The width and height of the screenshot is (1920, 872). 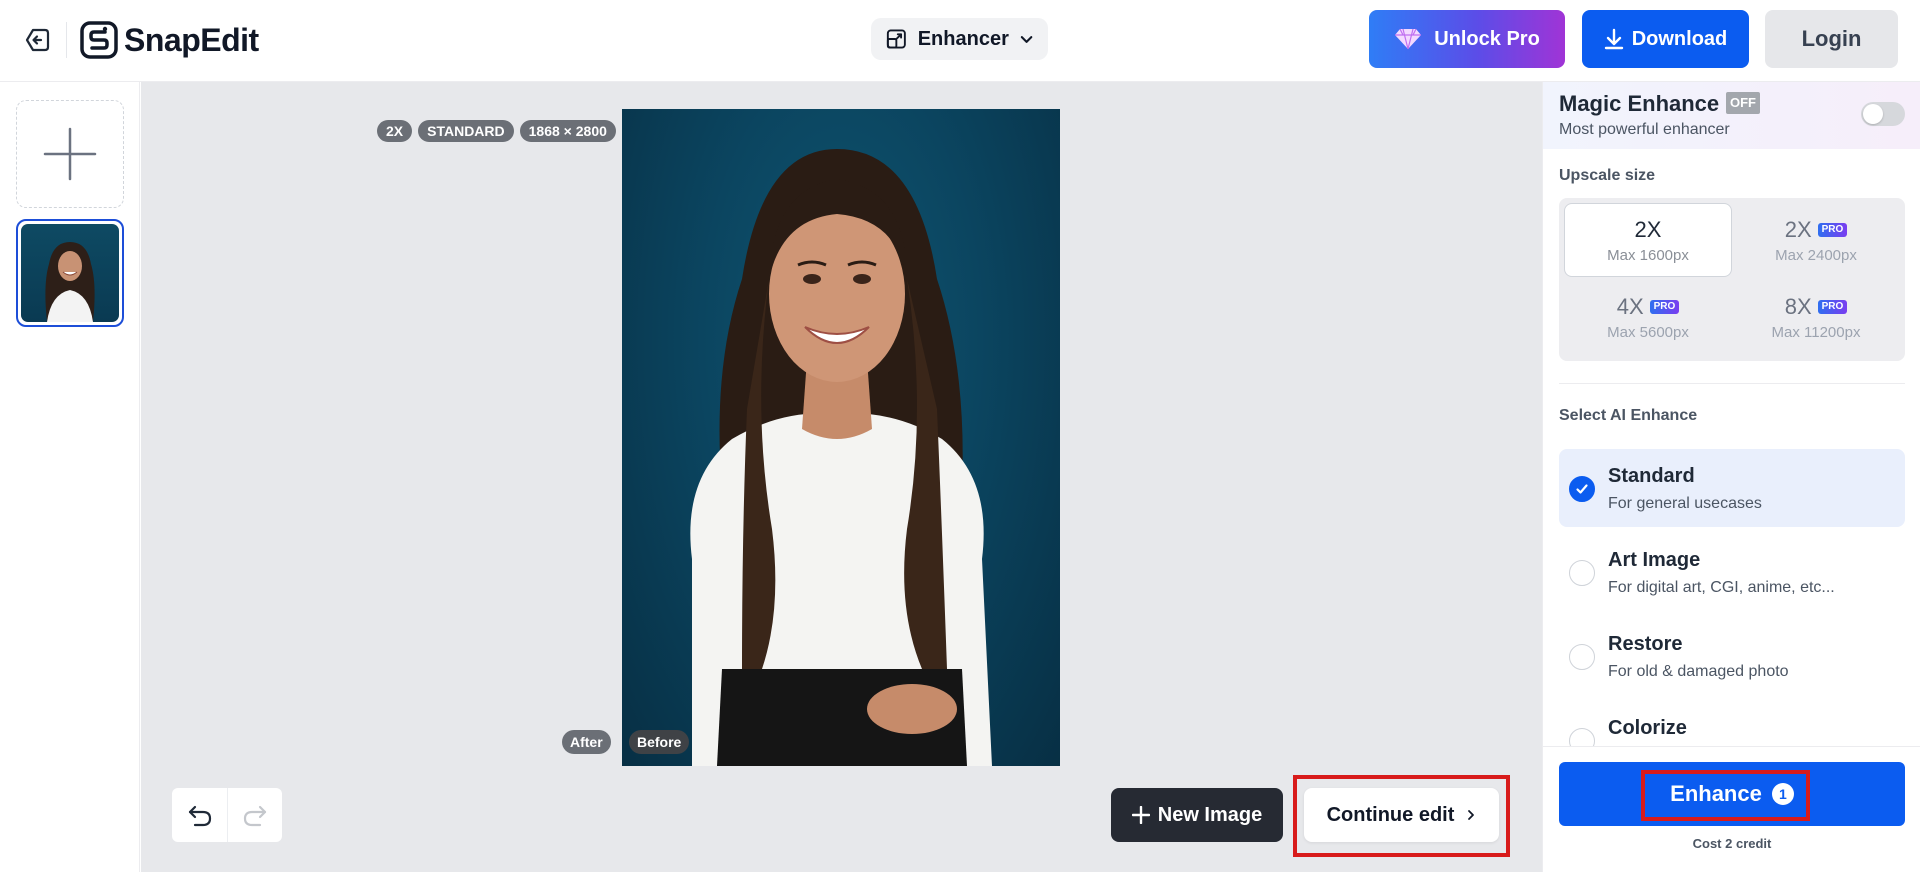 I want to click on back-button, so click(x=38, y=40).